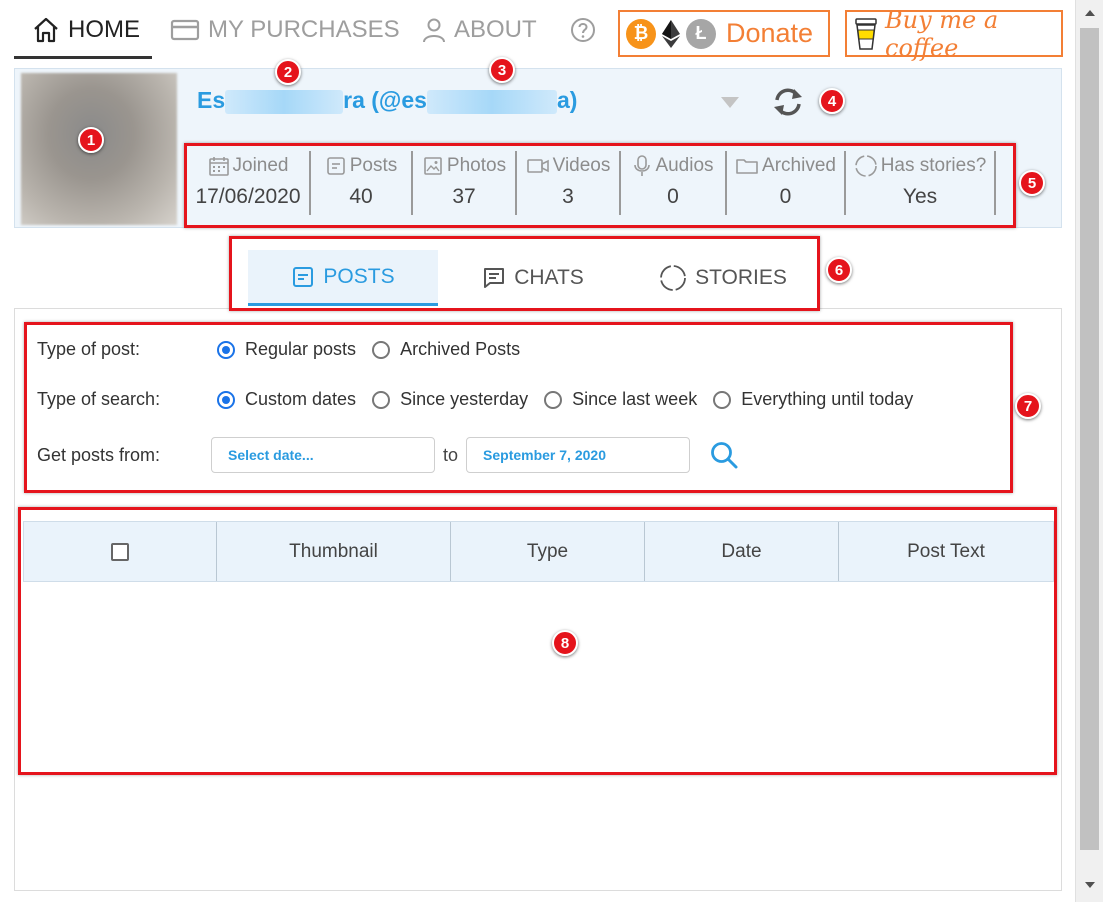 The image size is (1103, 902). What do you see at coordinates (1090, 13) in the screenshot?
I see `scroll-up-arrow-icon` at bounding box center [1090, 13].